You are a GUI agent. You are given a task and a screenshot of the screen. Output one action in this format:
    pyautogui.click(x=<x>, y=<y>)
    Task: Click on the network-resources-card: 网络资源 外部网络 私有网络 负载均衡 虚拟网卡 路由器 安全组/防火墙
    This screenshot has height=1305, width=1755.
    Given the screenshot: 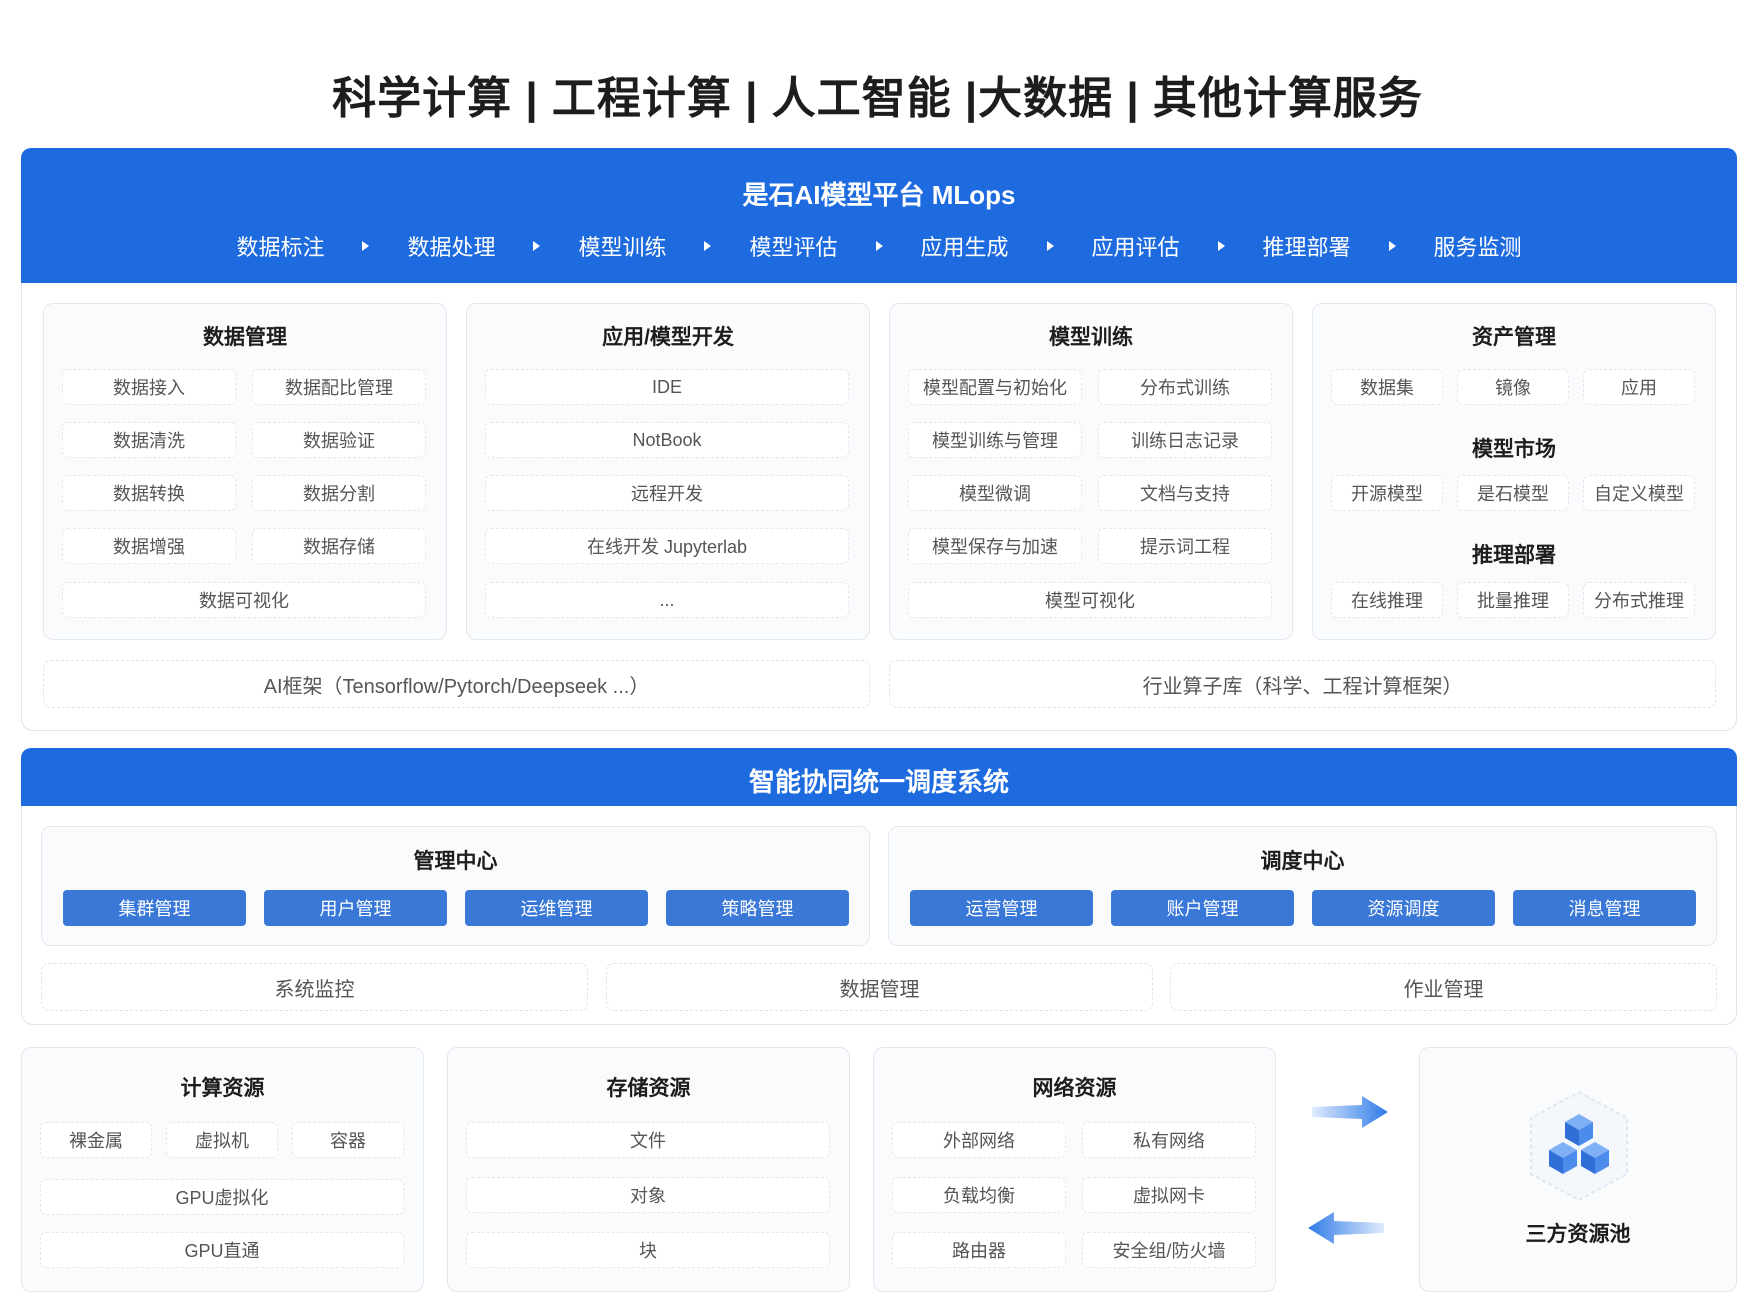 What is the action you would take?
    pyautogui.click(x=1074, y=1169)
    